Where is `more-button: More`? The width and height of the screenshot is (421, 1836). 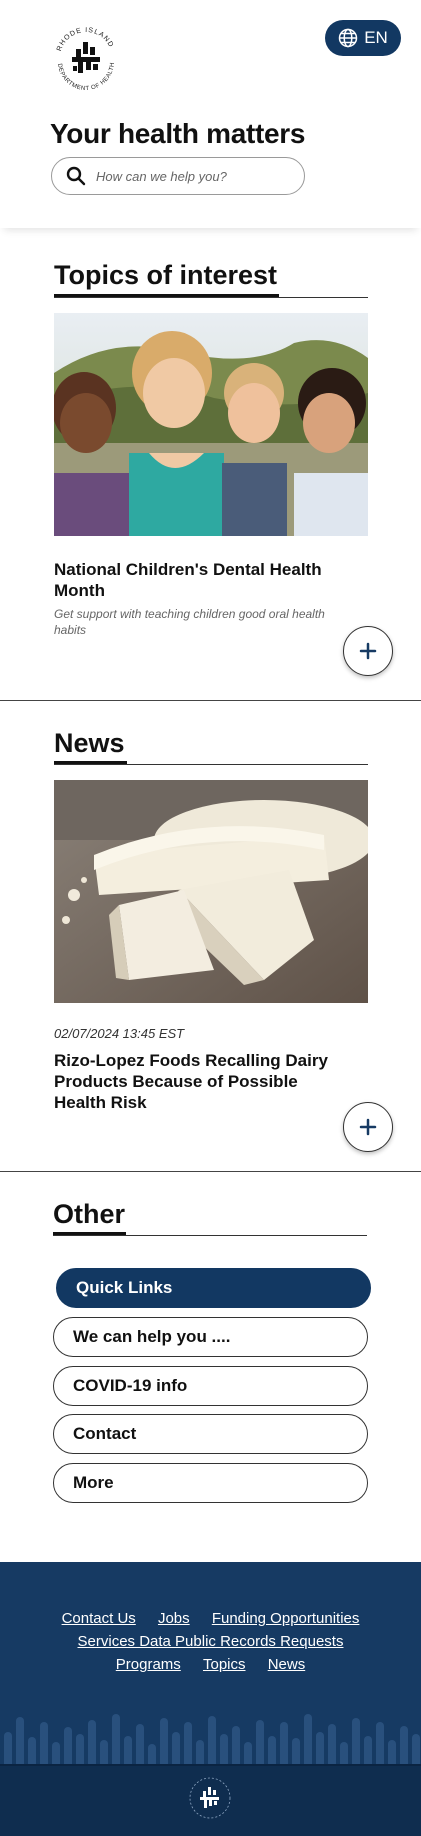
more-button: More is located at coordinates (210, 1483).